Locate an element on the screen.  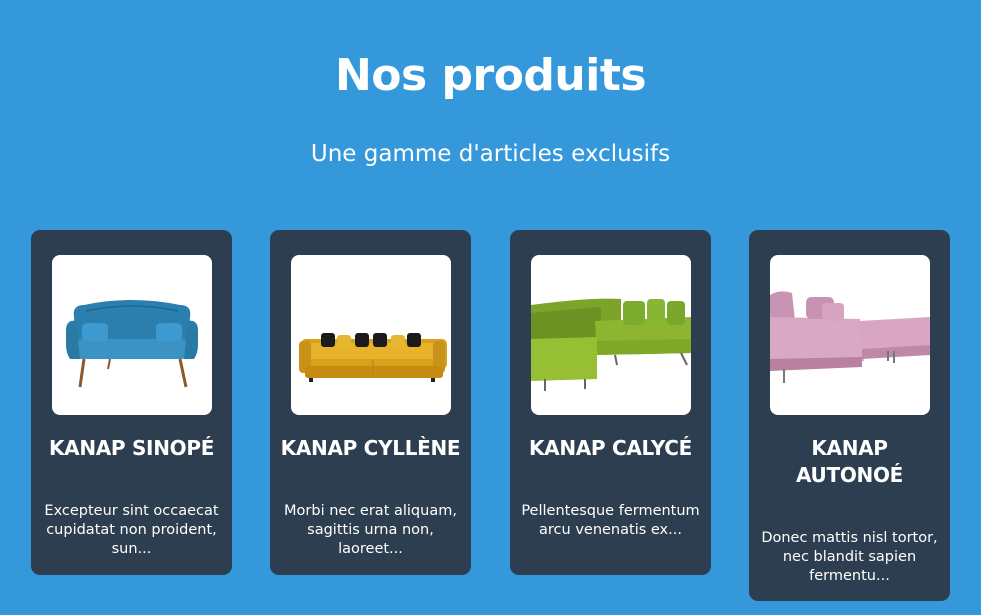
product-name: KANAP CALYCÉ is located at coordinates (610, 448).